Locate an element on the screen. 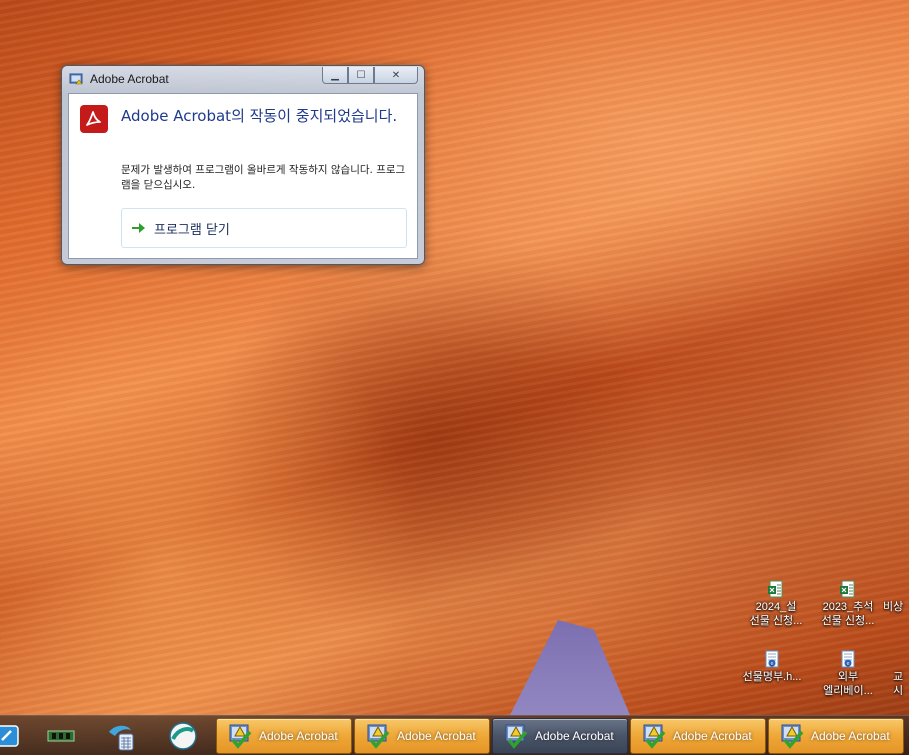 The image size is (909, 755). error-app-icon is located at coordinates (76, 79).